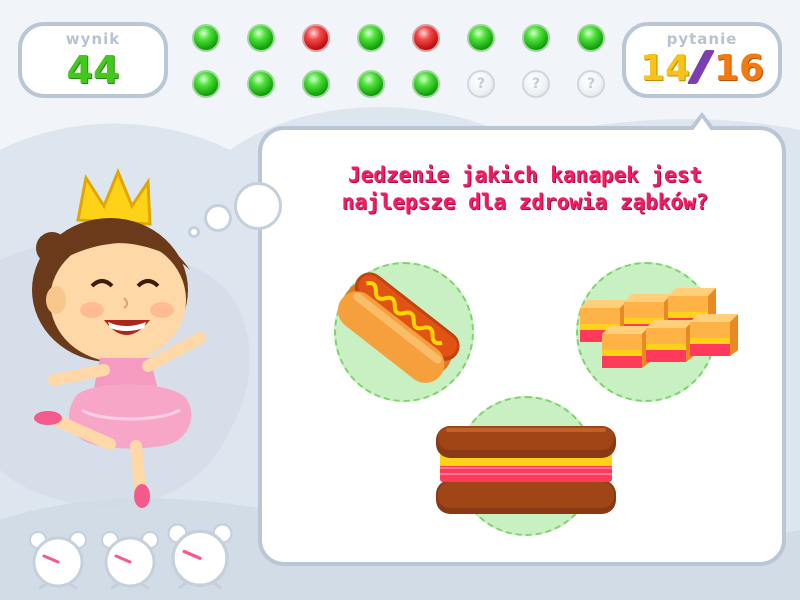 Image resolution: width=800 pixels, height=600 pixels. I want to click on question-counter: 14 16, so click(702, 68).